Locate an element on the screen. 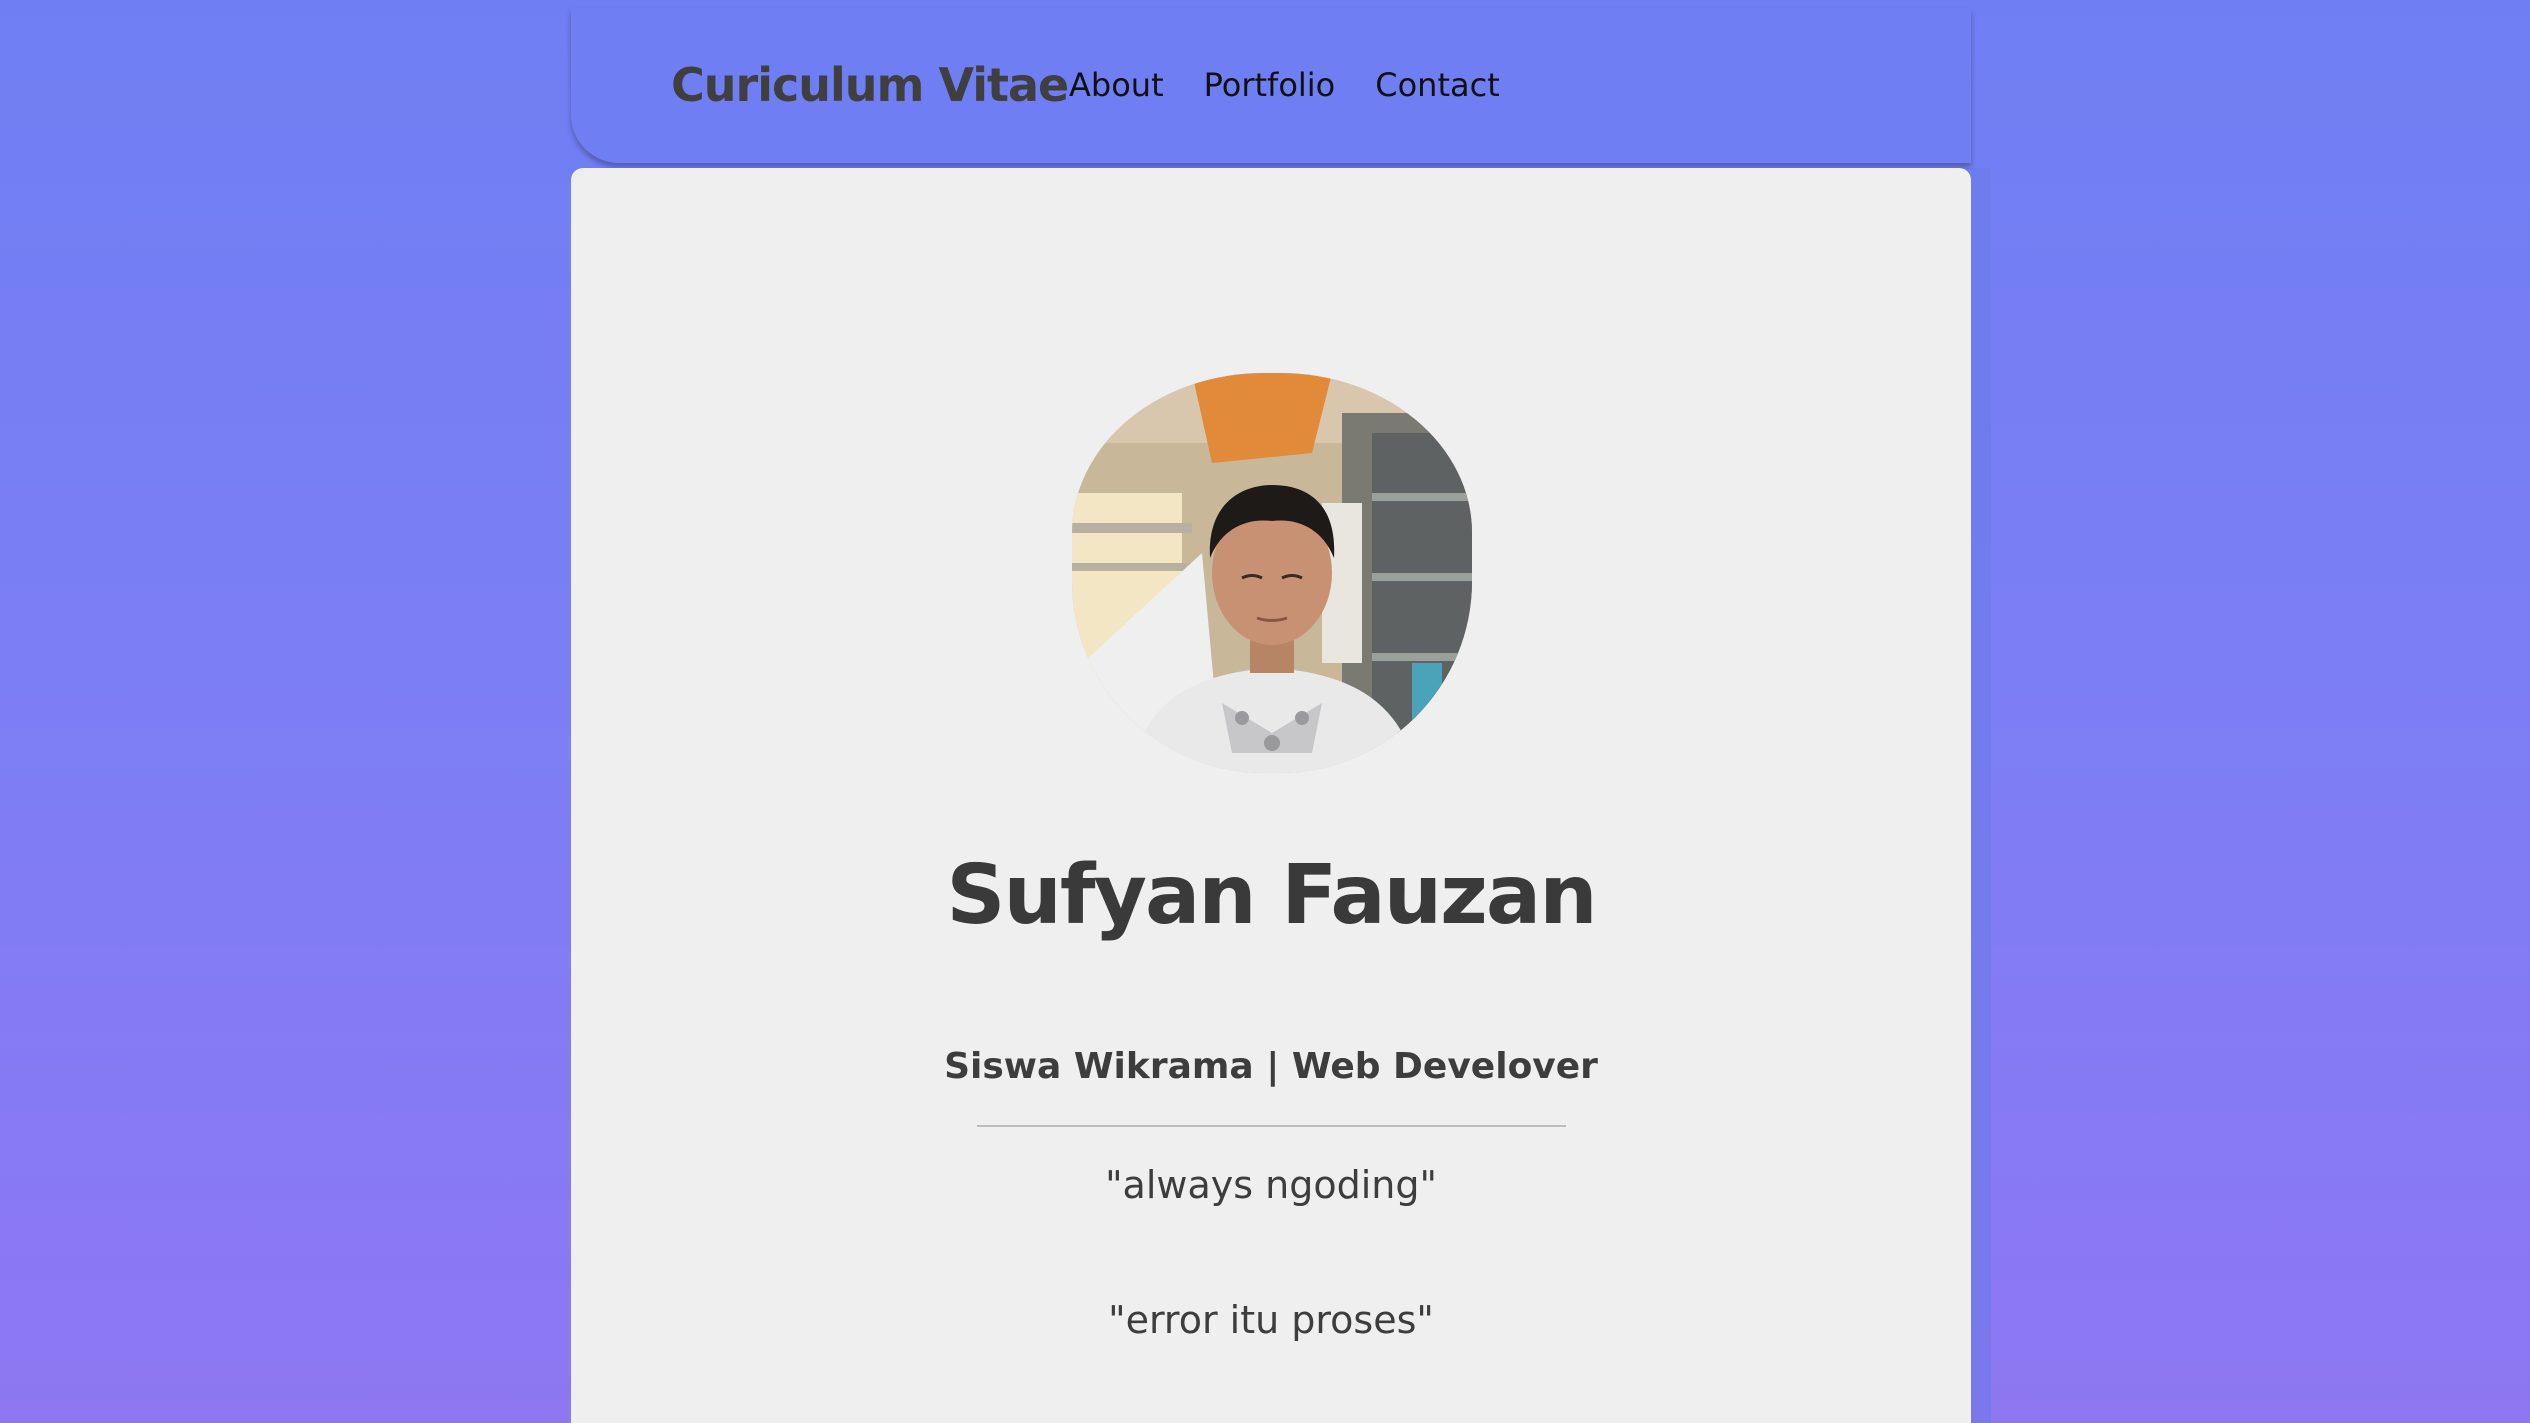 This screenshot has width=2530, height=1423. quote-2: "error itu proses" is located at coordinates (1271, 1320).